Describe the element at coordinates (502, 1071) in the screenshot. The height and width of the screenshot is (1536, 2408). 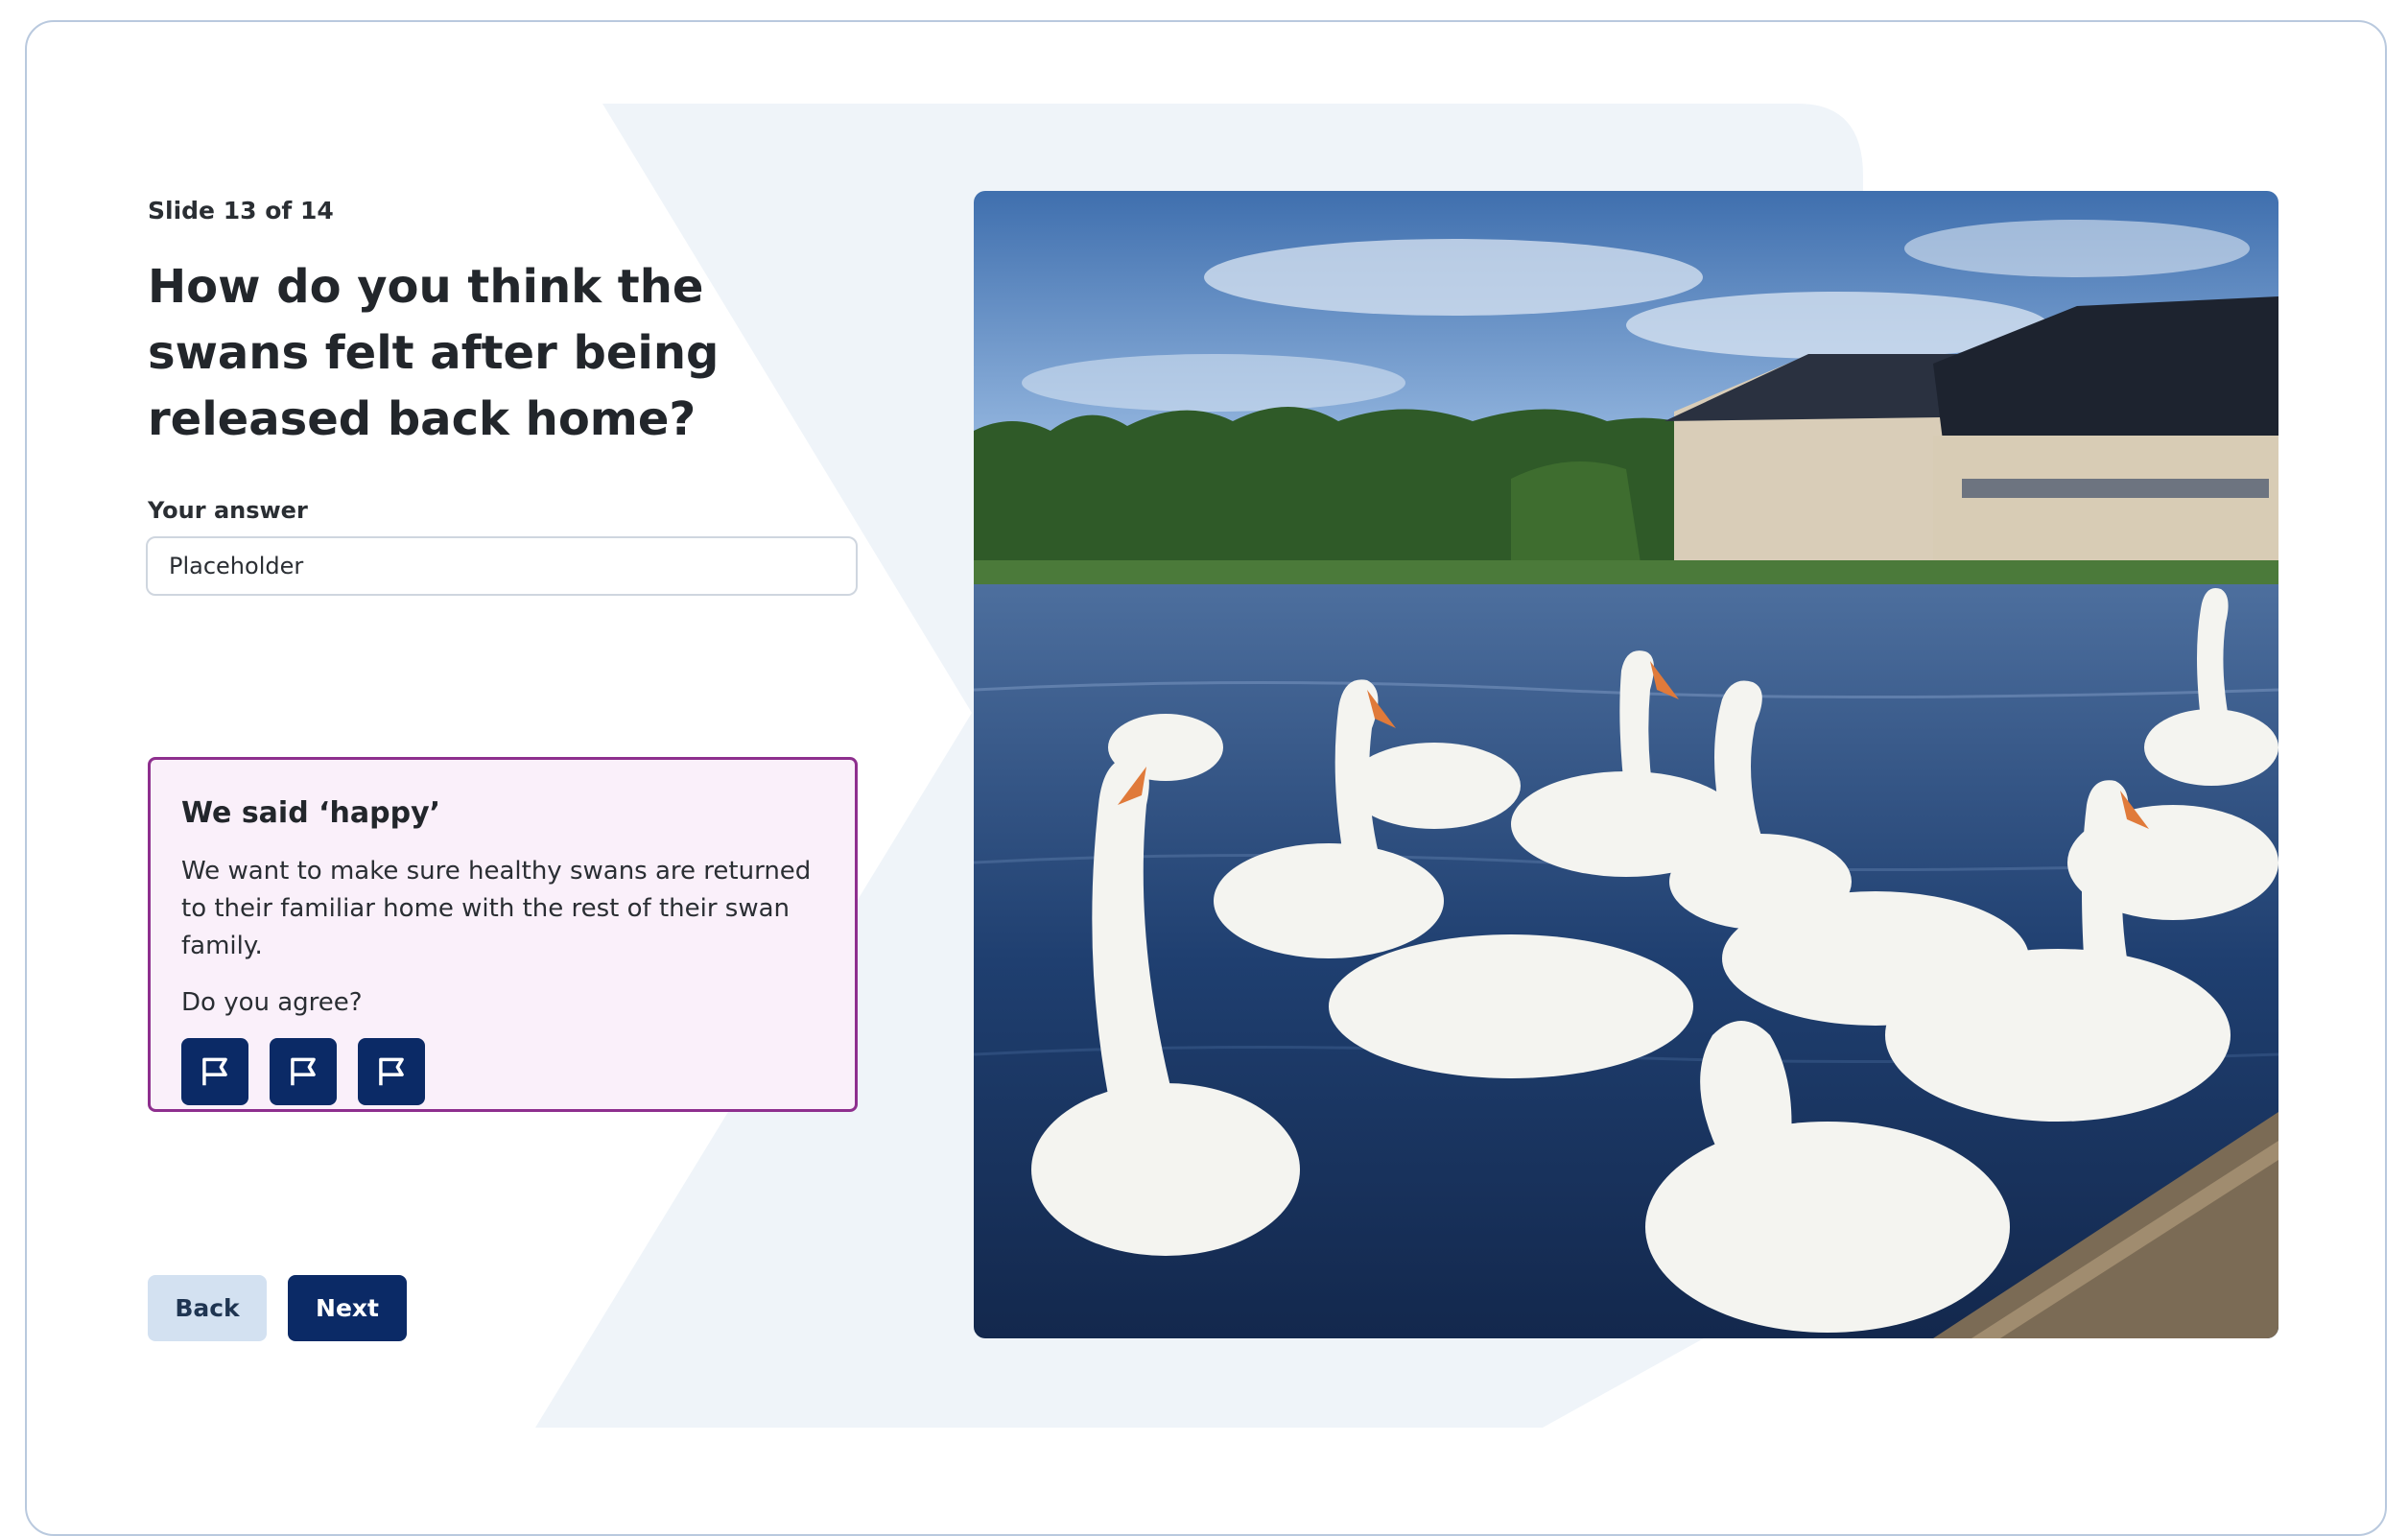
I see `flag-button-group` at that location.